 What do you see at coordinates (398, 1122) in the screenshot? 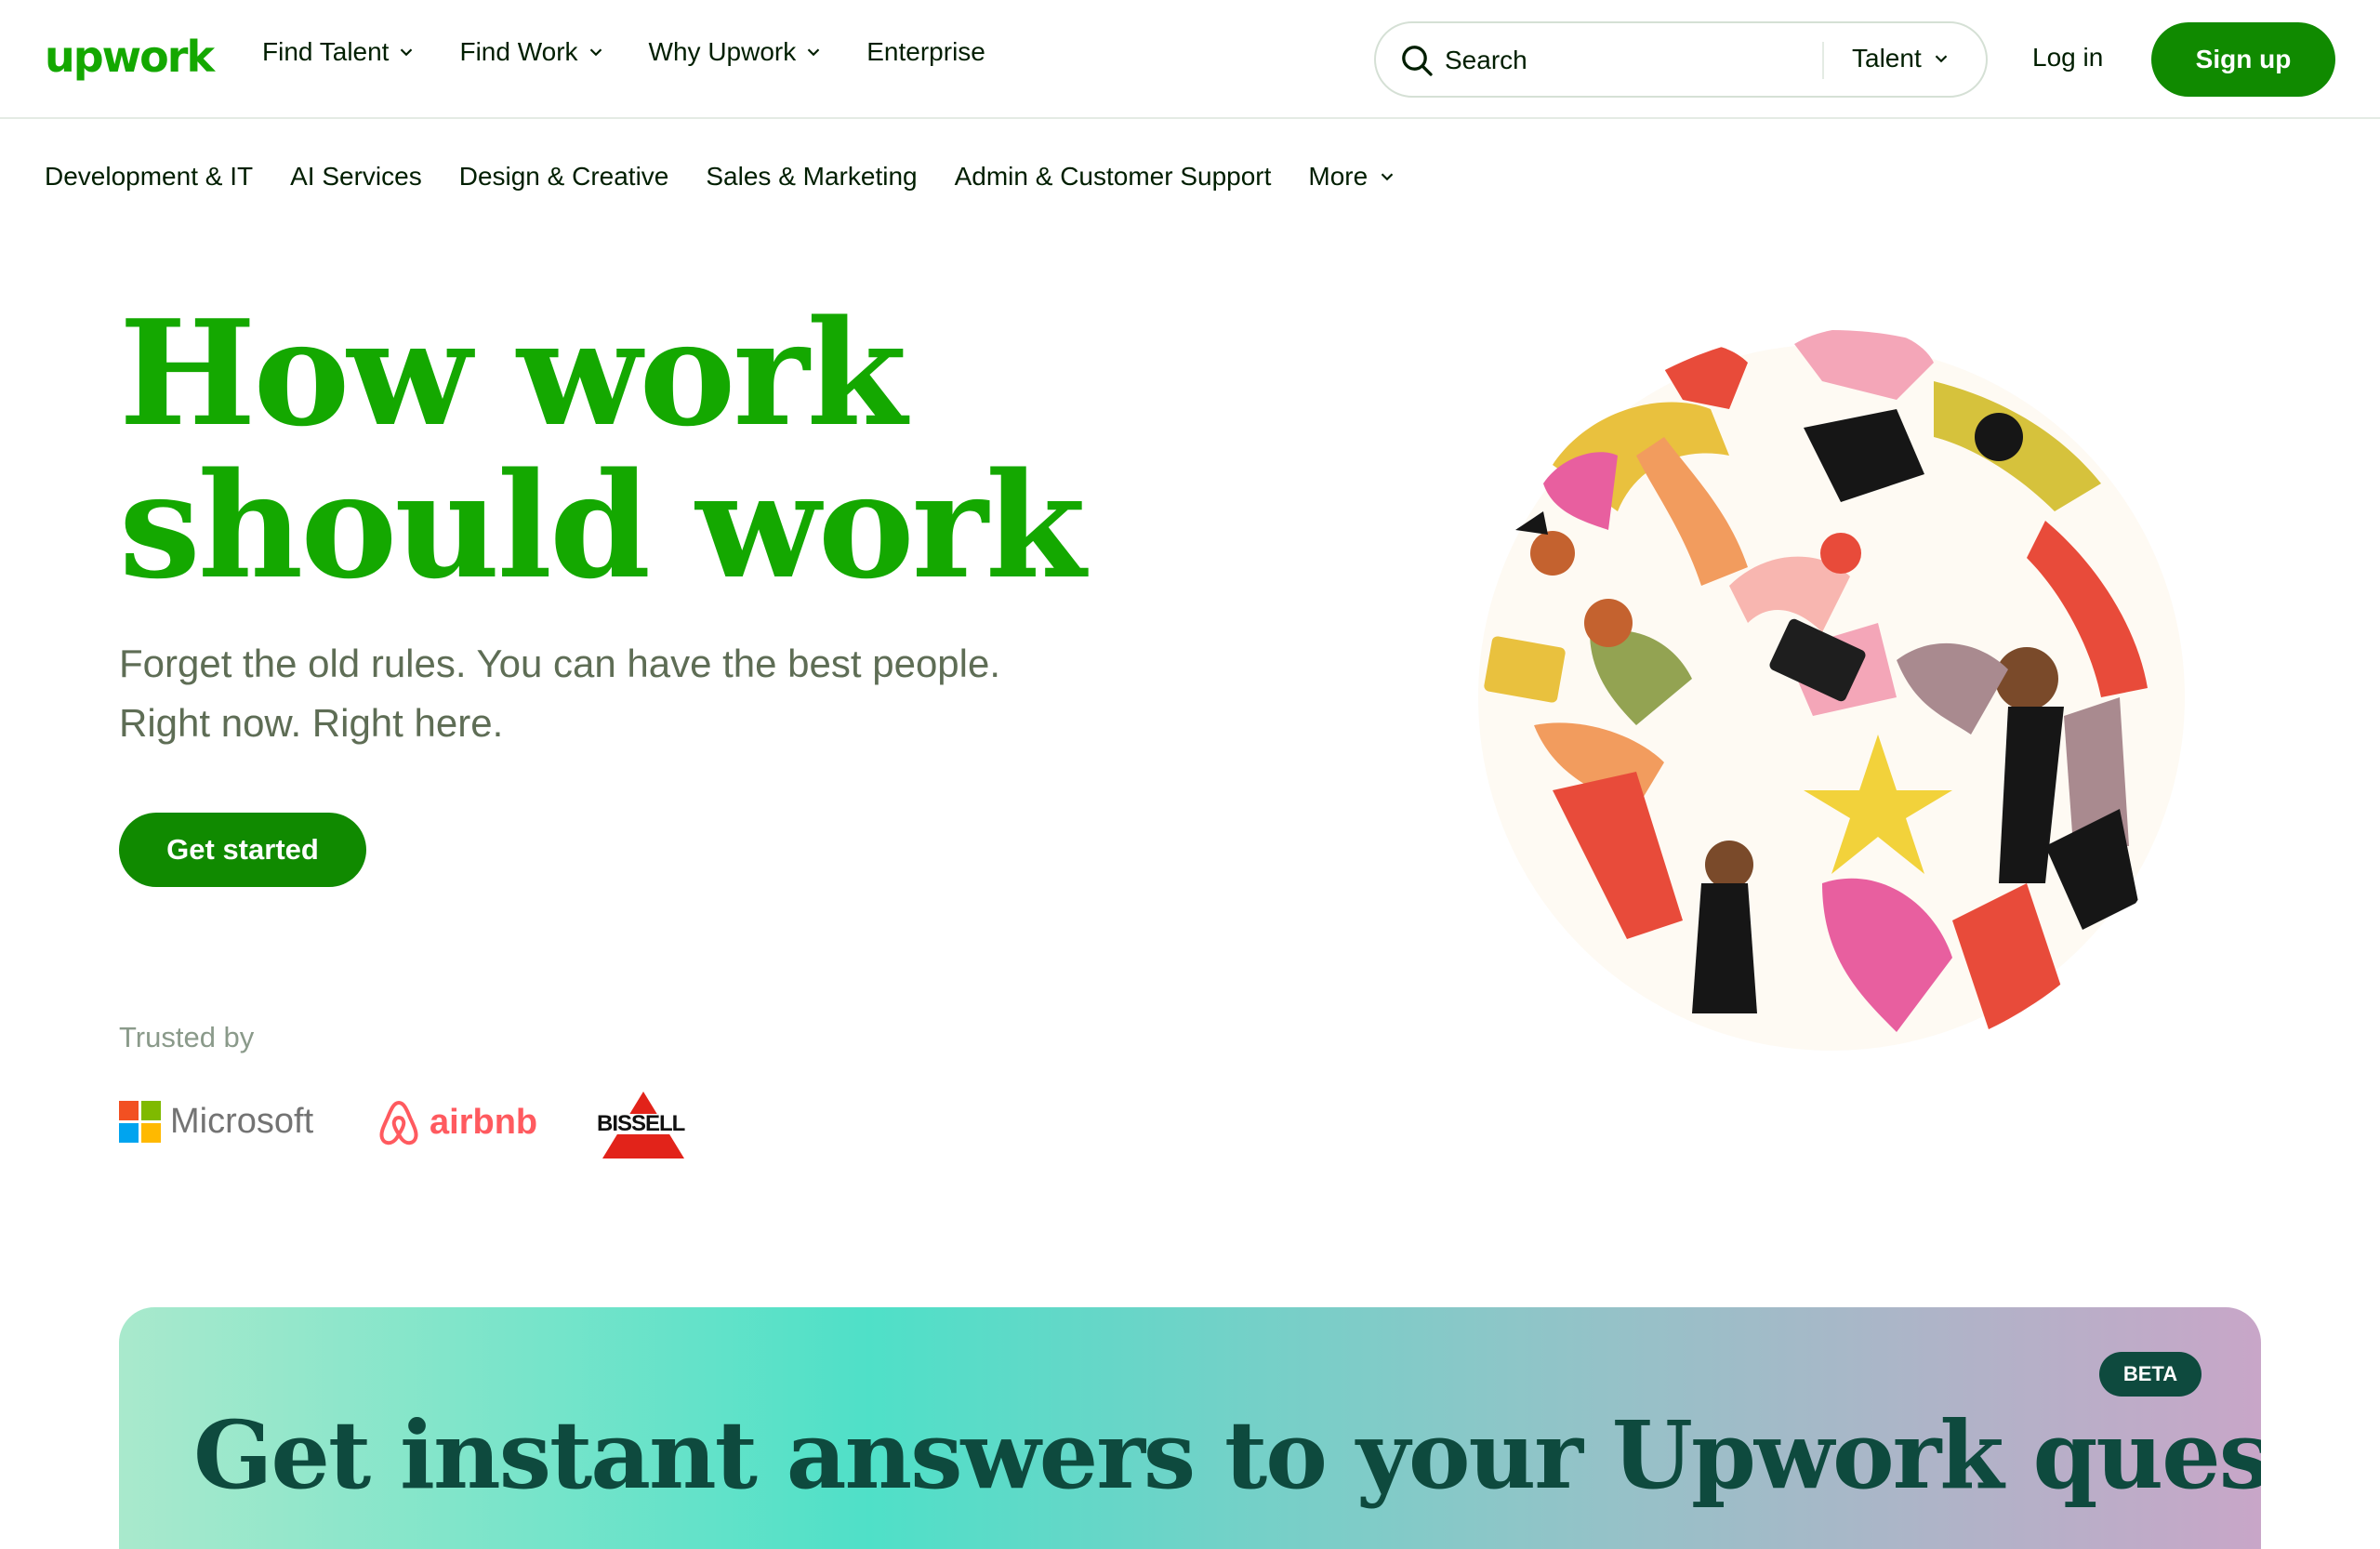
I see `airbnb-icon` at bounding box center [398, 1122].